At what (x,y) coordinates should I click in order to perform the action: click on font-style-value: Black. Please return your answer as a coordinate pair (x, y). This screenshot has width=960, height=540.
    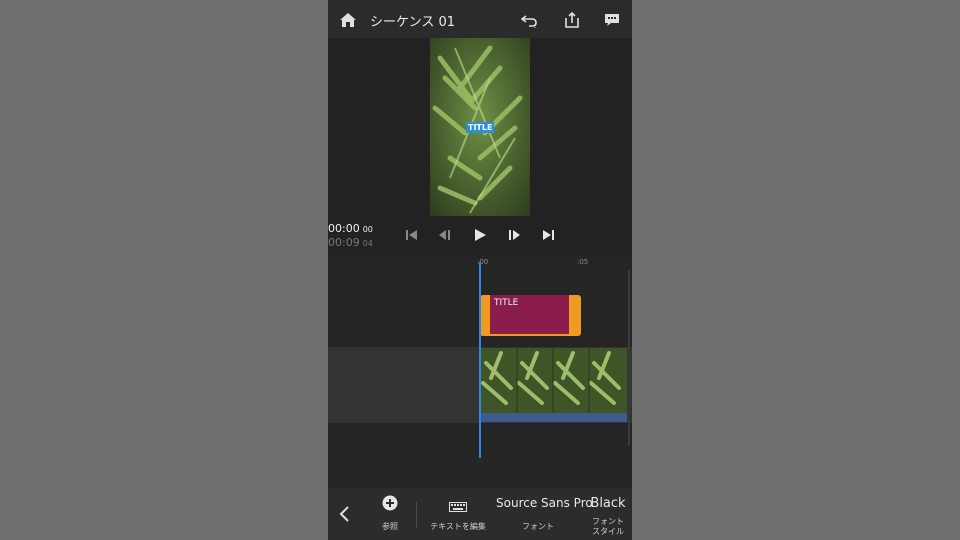
    Looking at the image, I should click on (608, 503).